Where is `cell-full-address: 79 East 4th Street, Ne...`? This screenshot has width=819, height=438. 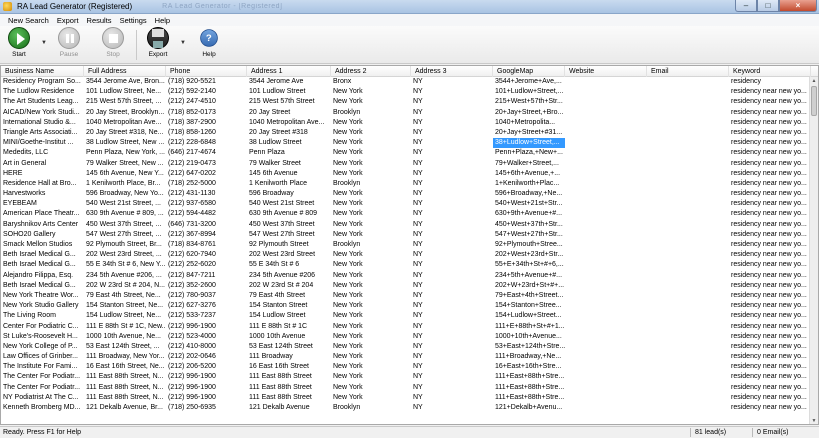
cell-full-address: 79 East 4th Street, Ne... is located at coordinates (125, 296).